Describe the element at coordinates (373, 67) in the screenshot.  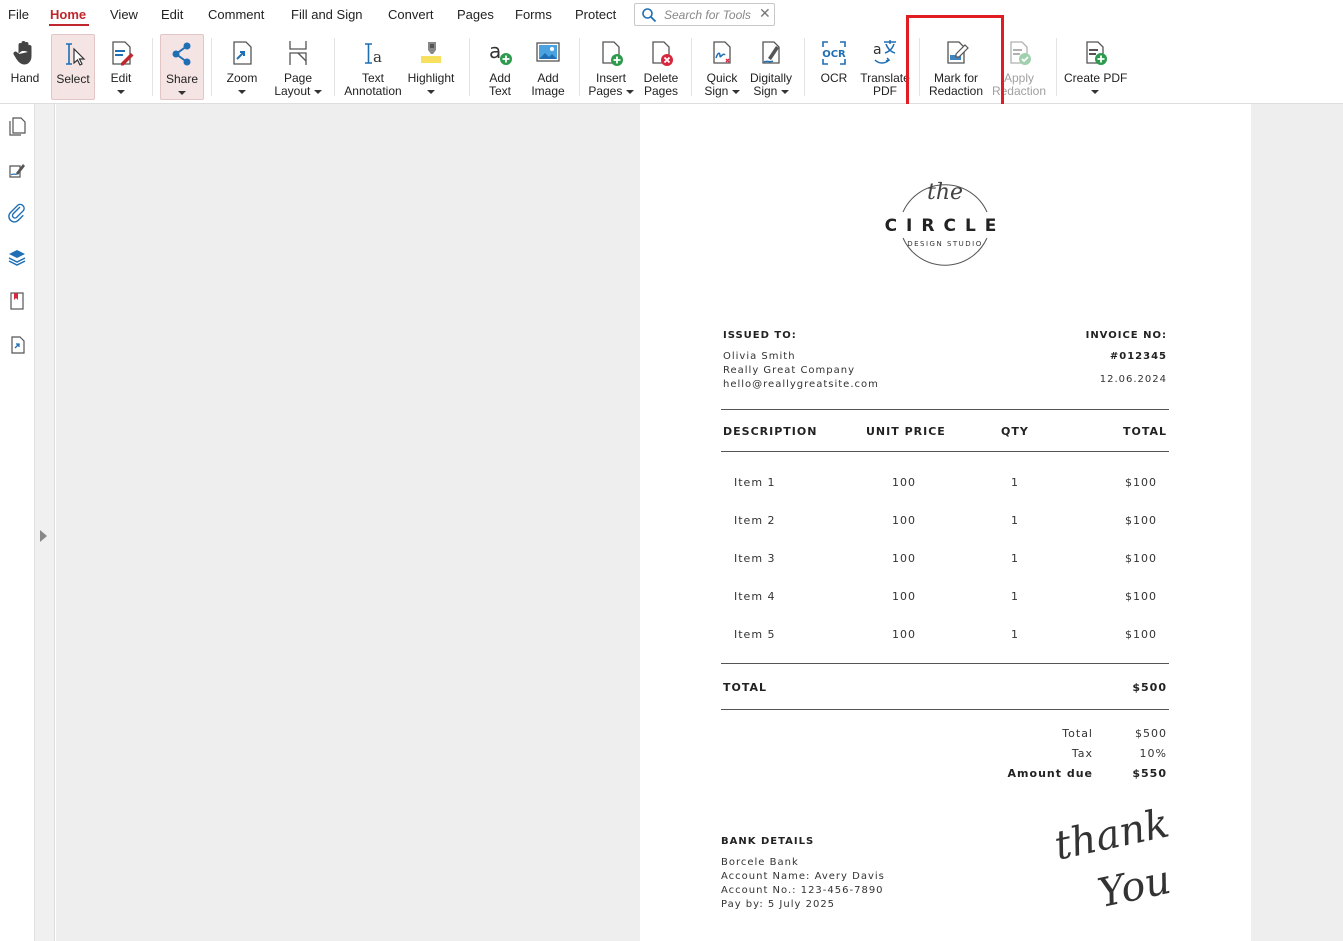
I see `text-annotation-button: a Text Annotation` at that location.